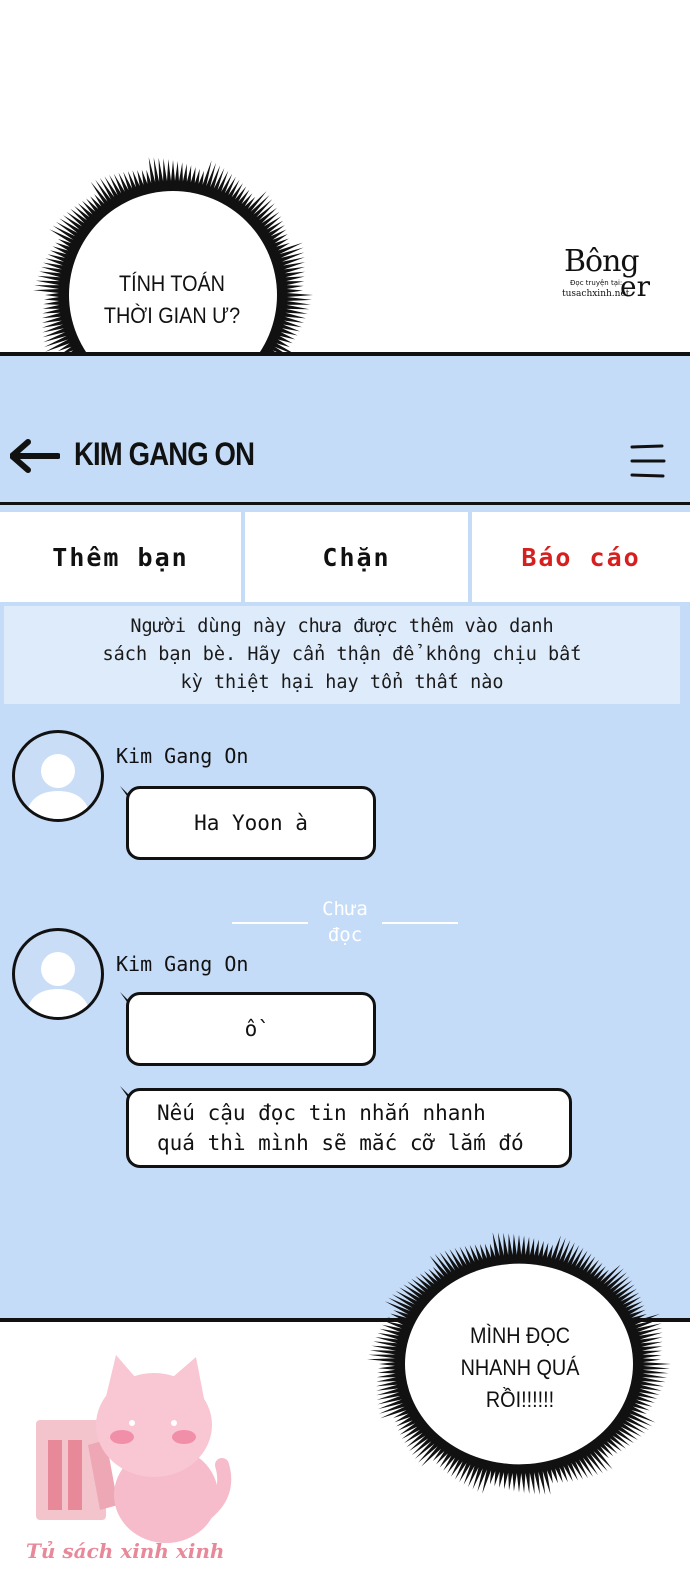 This screenshot has width=690, height=1580. Describe the element at coordinates (345, 922) in the screenshot. I see `unread-divider: Chưa đọc` at that location.